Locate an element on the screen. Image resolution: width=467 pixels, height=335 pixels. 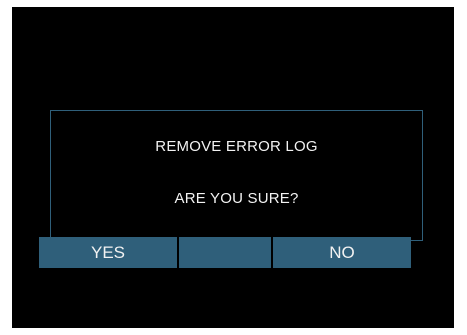
dialog-title: REMOVE ERROR LOG is located at coordinates (236, 146).